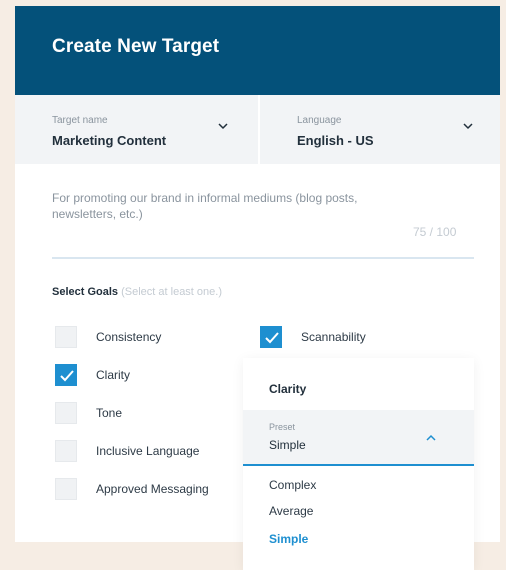  Describe the element at coordinates (292, 485) in the screenshot. I see `option-complex: Complex` at that location.